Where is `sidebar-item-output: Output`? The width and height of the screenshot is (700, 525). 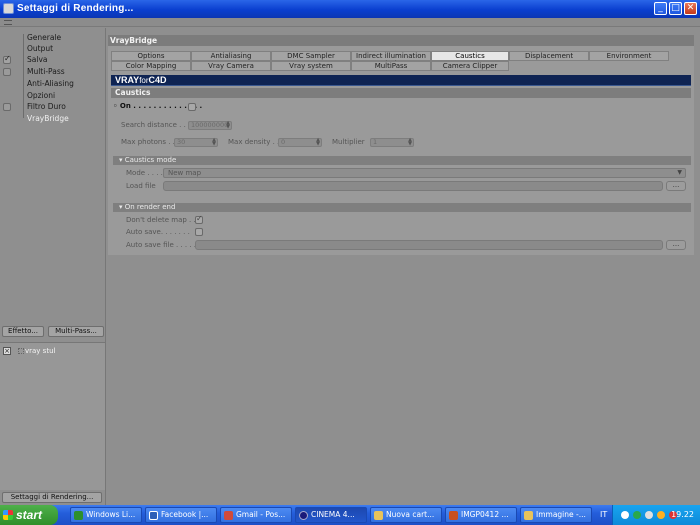
sidebar-item-output: Output is located at coordinates (66, 48).